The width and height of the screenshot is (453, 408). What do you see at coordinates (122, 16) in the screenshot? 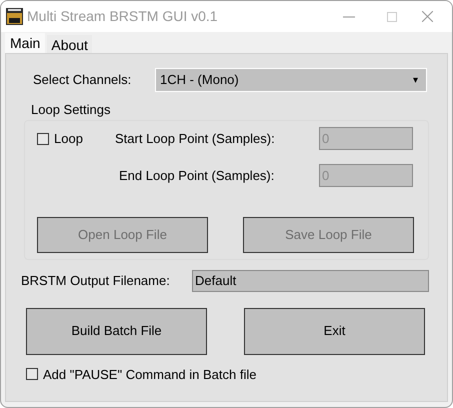
I see `window-title: Multi Stream BRSTM GUI v0.1` at bounding box center [122, 16].